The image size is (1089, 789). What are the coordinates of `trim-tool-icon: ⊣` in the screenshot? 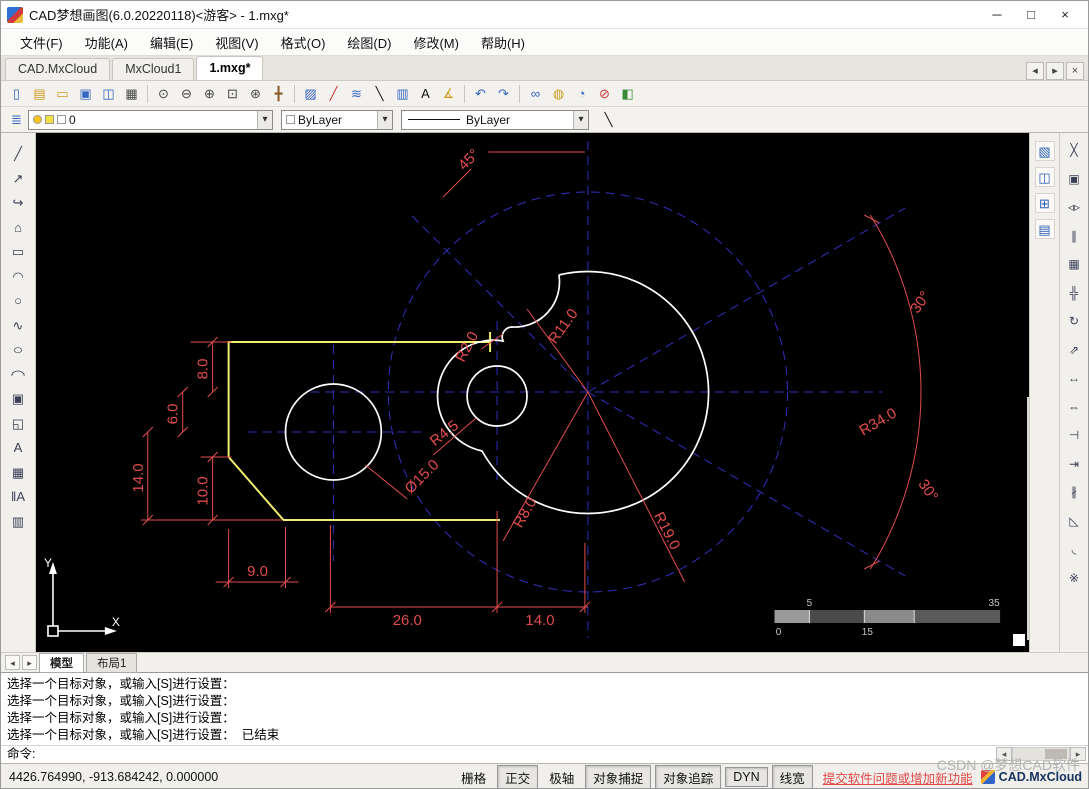 It's located at (1074, 436).